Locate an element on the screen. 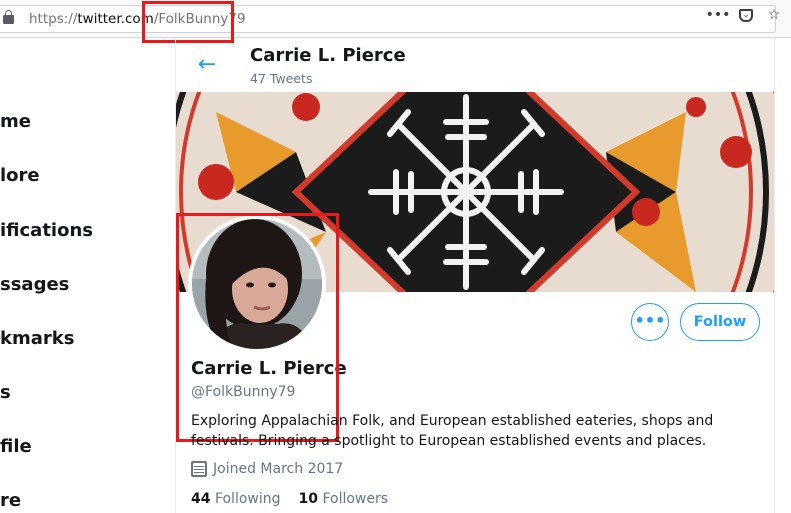 This screenshot has width=791, height=513. following-link: 44 Following is located at coordinates (236, 499).